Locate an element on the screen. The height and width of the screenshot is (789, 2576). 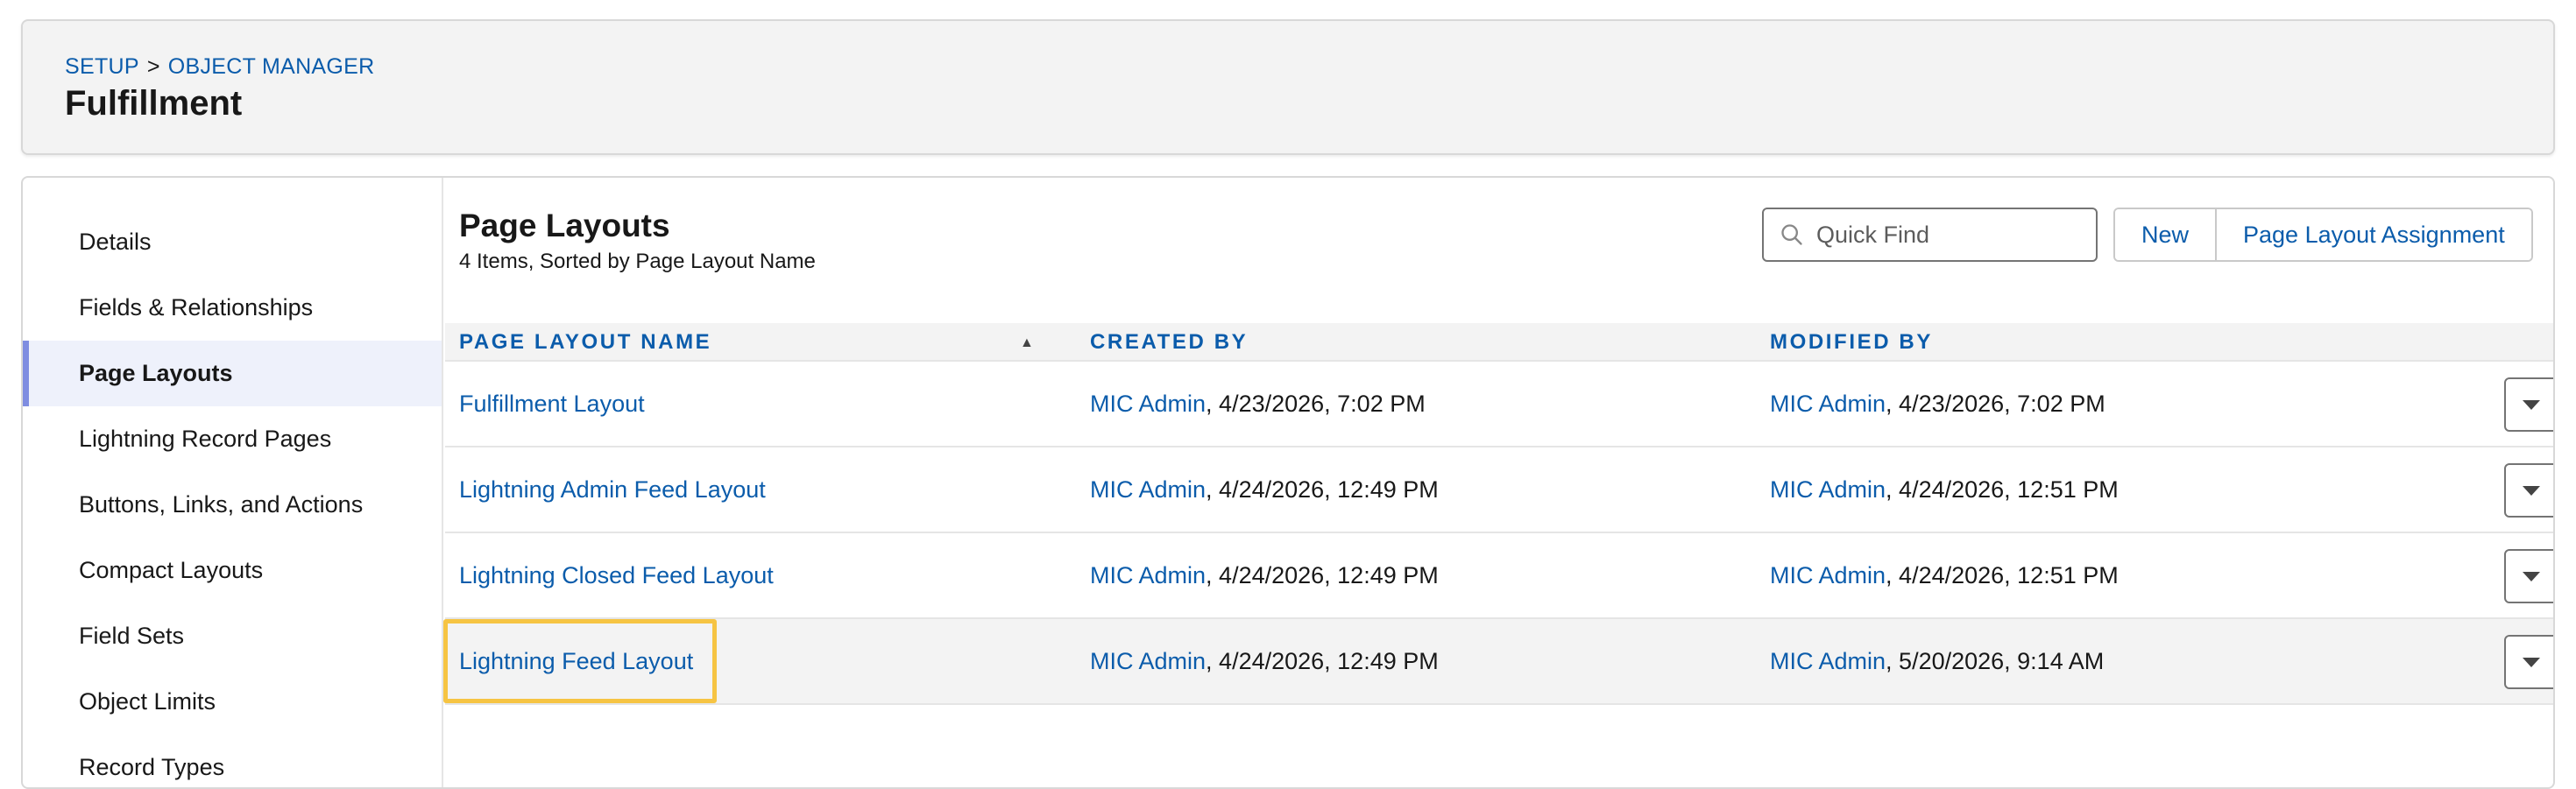
column-header-page-layout-name: PAGE LAYOUT NAME is located at coordinates (585, 343).